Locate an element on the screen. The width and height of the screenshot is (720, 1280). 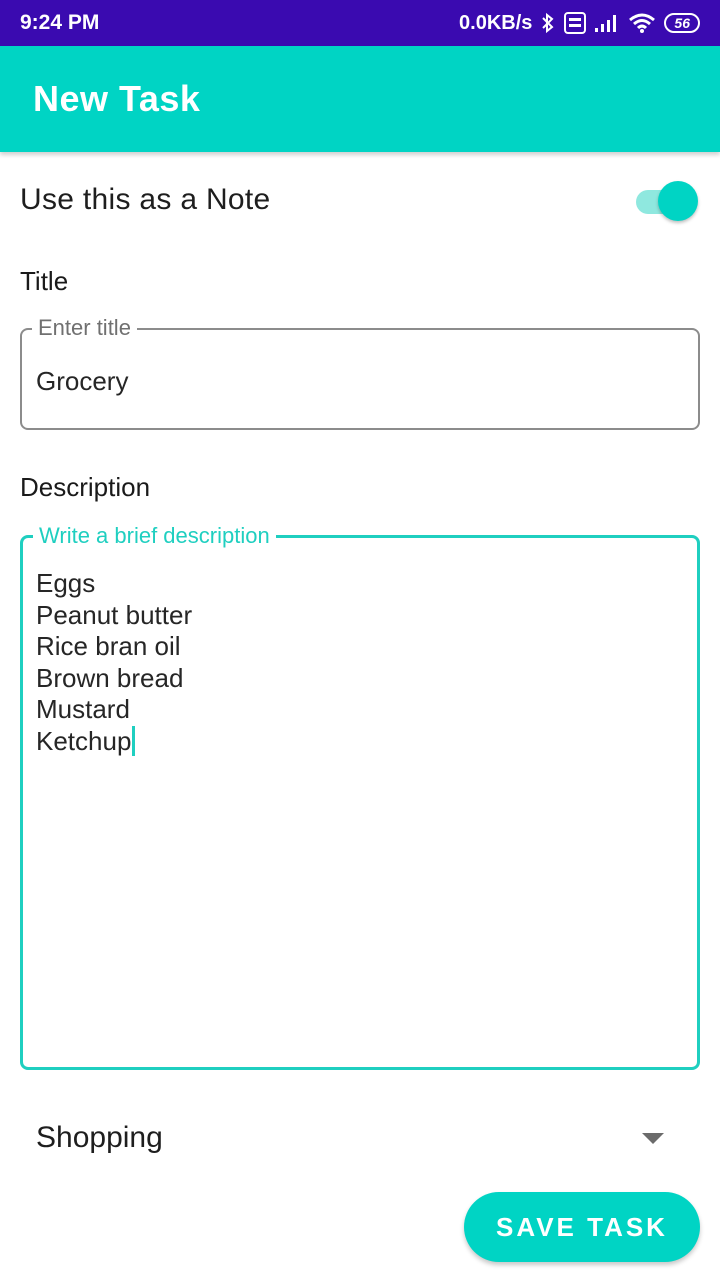
note-toggle-row: Use this as a Note is located at coordinates (360, 200).